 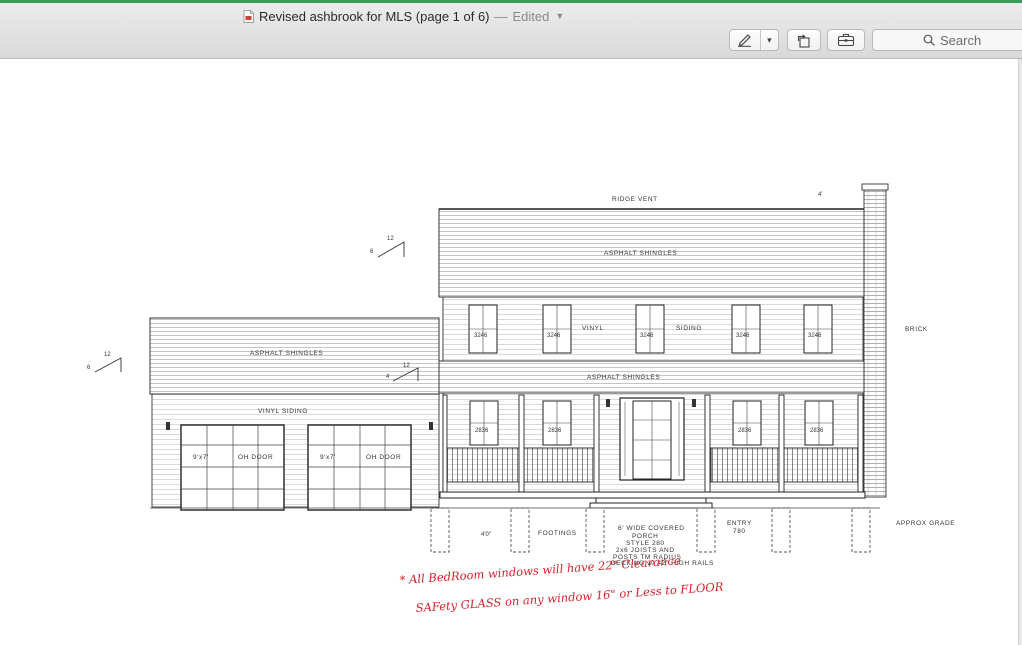 I want to click on label-ridge-vent: RIDGE VENT, so click(x=635, y=199).